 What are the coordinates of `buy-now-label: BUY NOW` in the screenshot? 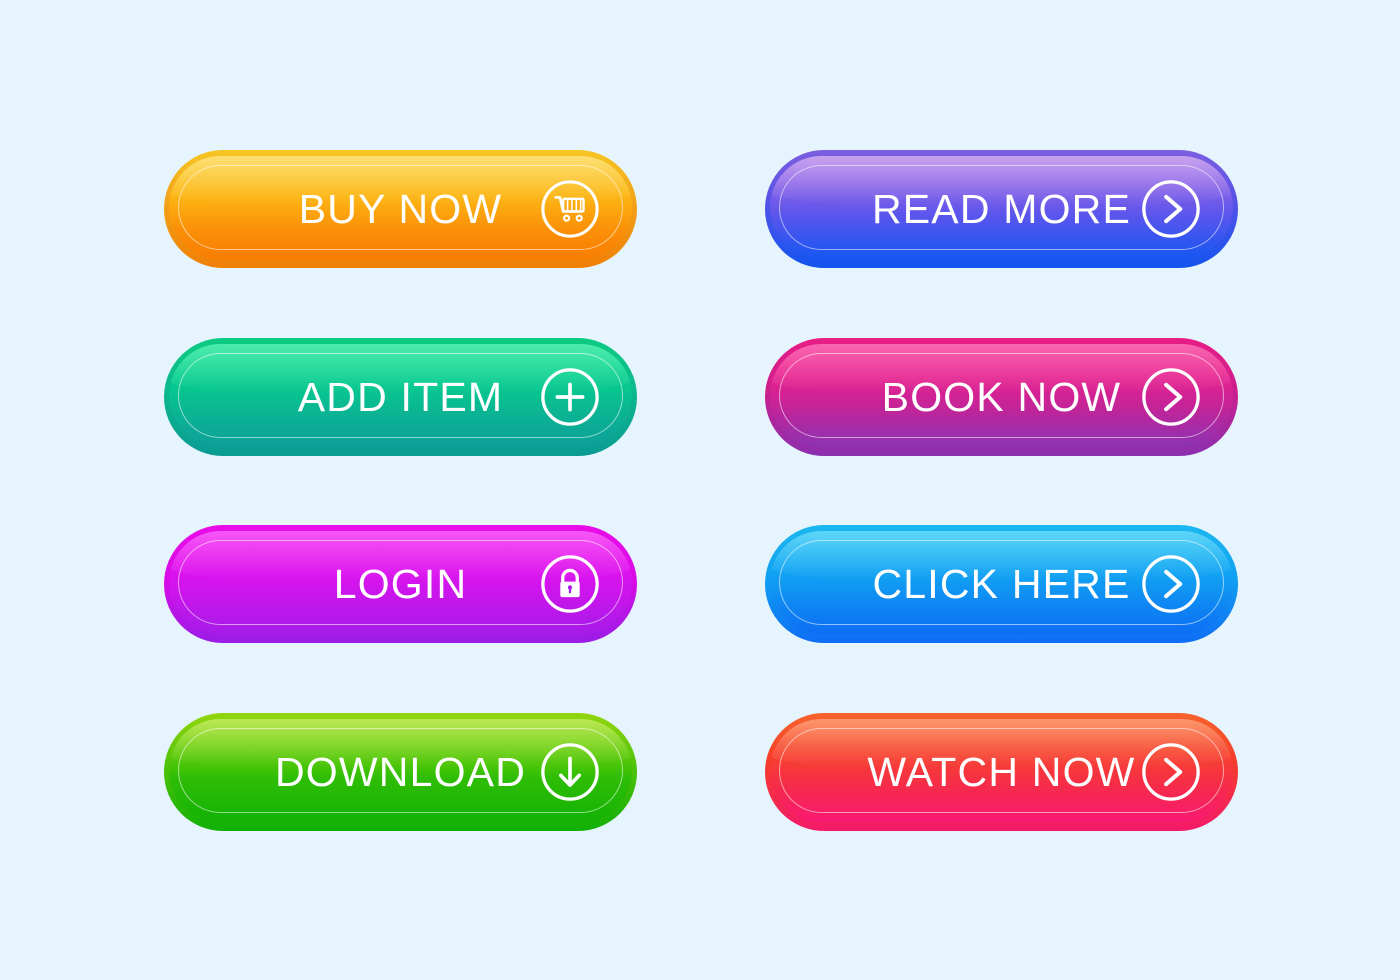 It's located at (400, 208).